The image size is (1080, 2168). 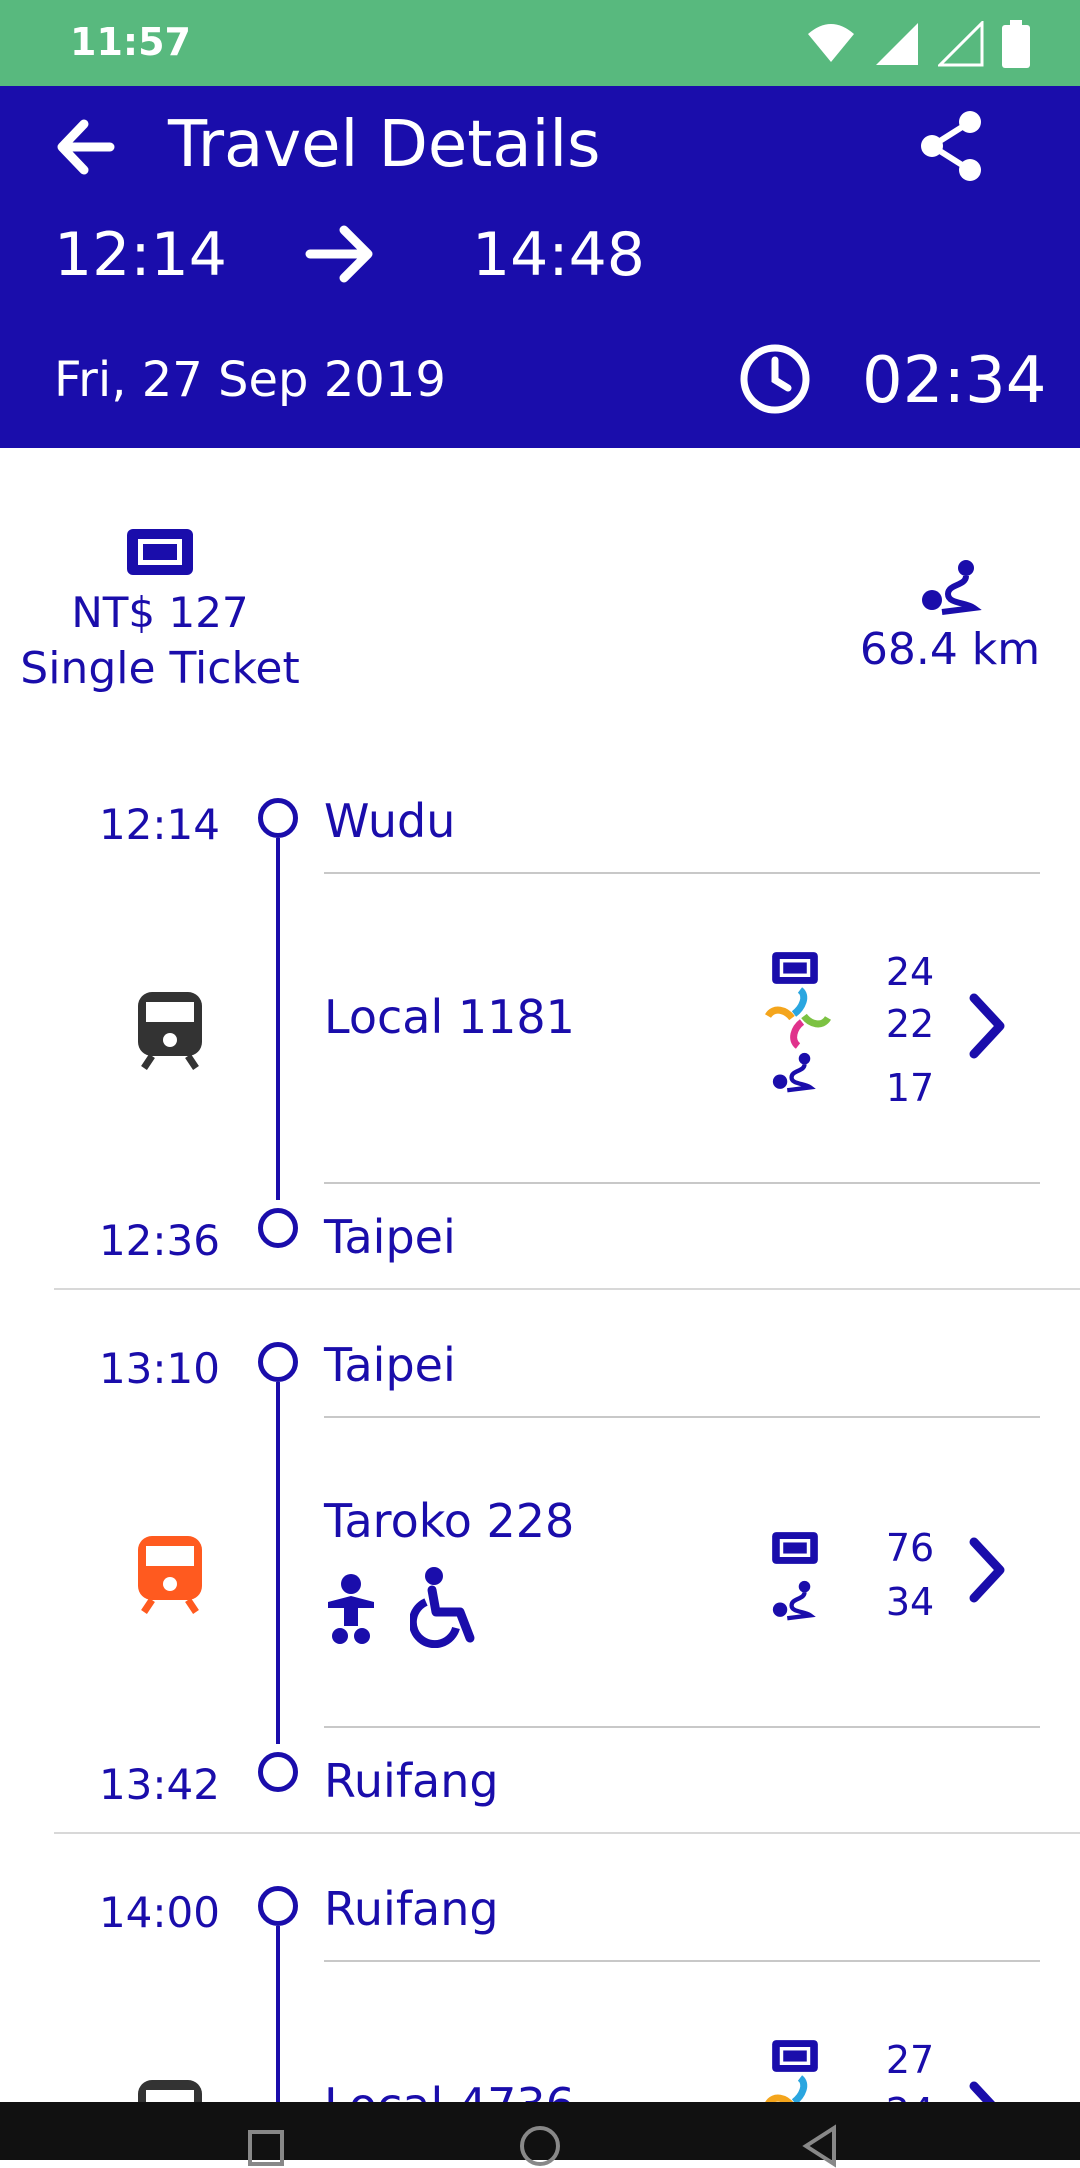 I want to click on duration: 02:34, so click(x=954, y=381).